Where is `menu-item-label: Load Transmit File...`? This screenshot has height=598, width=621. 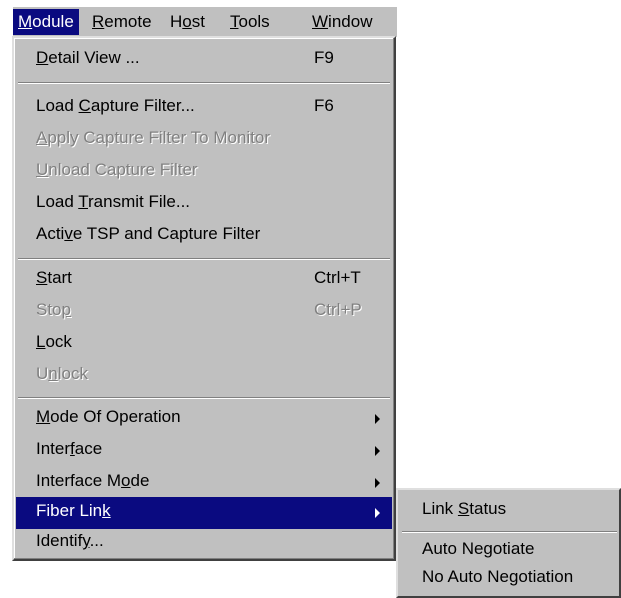 menu-item-label: Load Transmit File... is located at coordinates (113, 201).